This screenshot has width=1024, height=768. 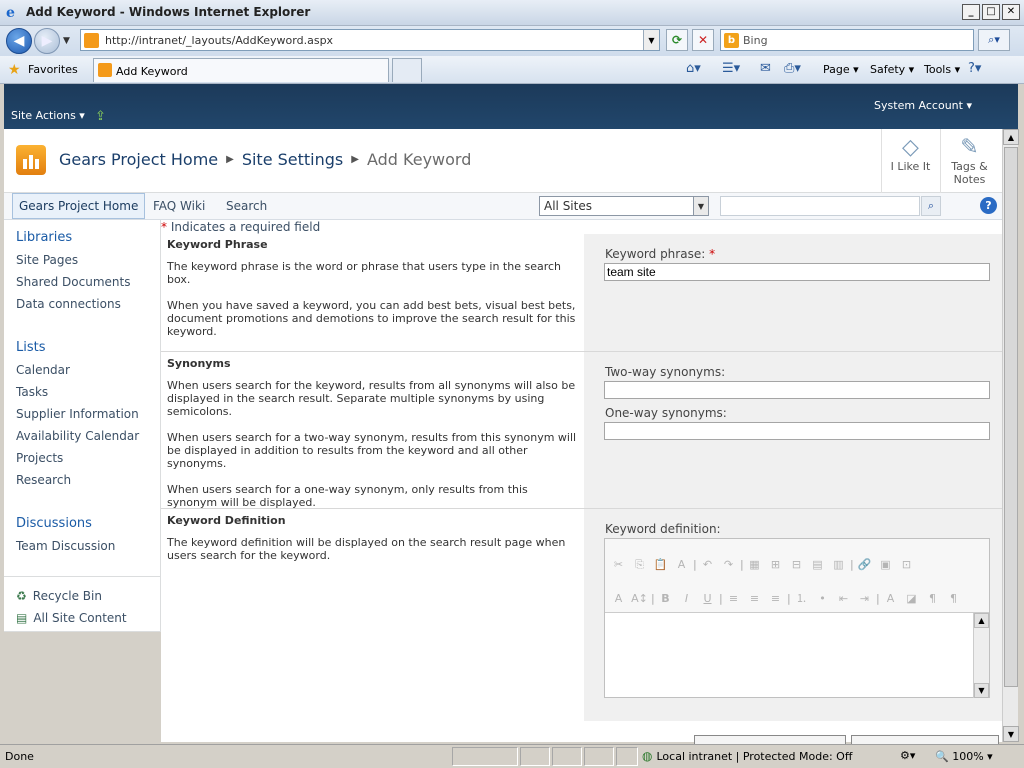 What do you see at coordinates (59, 596) in the screenshot?
I see `recycle-bin-link: ♻ Recycle Bin` at bounding box center [59, 596].